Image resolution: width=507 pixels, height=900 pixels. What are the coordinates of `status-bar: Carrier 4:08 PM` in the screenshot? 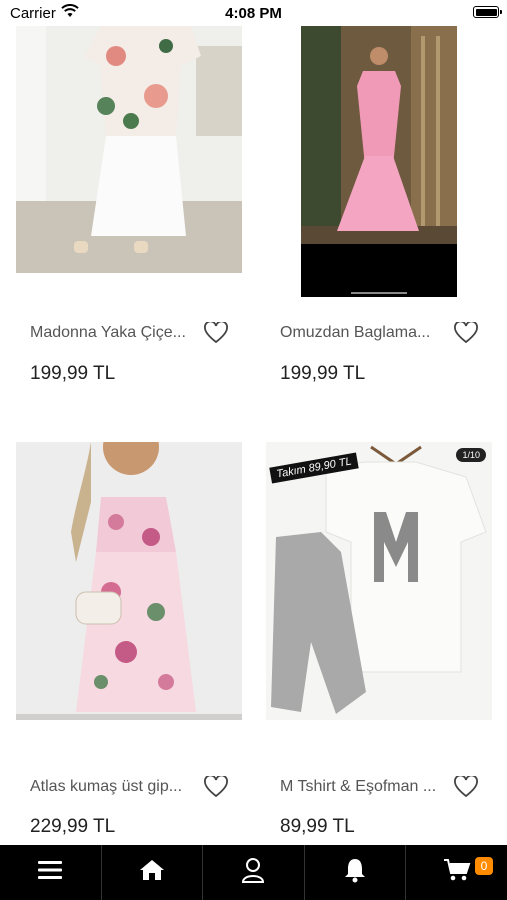 It's located at (253, 13).